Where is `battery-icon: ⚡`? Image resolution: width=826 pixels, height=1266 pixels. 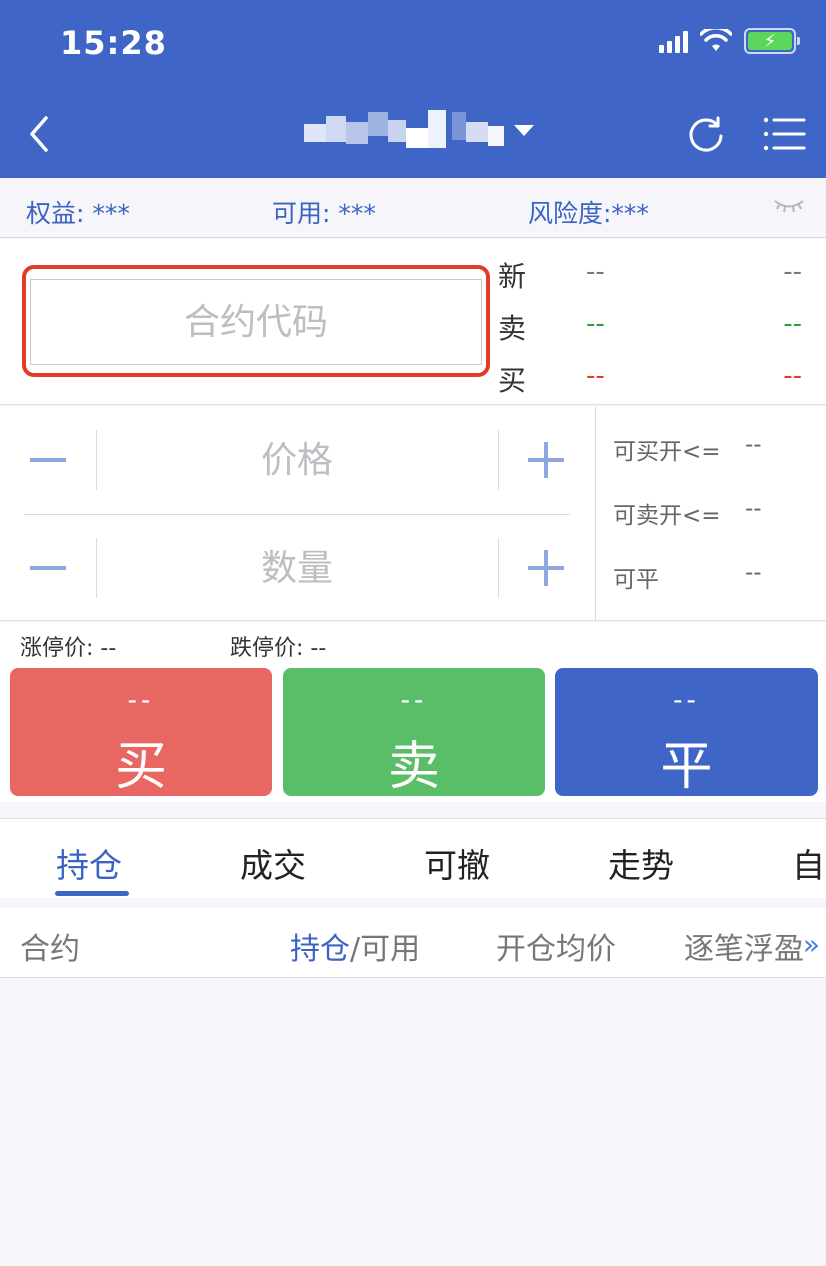 battery-icon: ⚡ is located at coordinates (772, 41).